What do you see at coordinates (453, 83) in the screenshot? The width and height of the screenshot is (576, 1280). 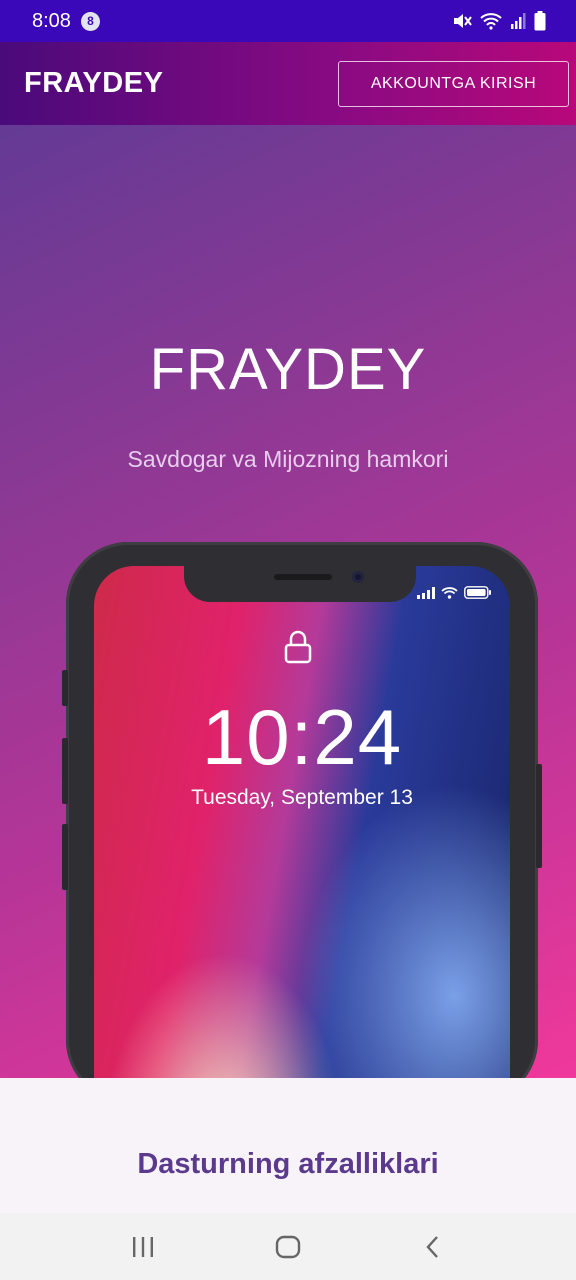 I see `login-button: AKKOUNTGA KIRISH` at bounding box center [453, 83].